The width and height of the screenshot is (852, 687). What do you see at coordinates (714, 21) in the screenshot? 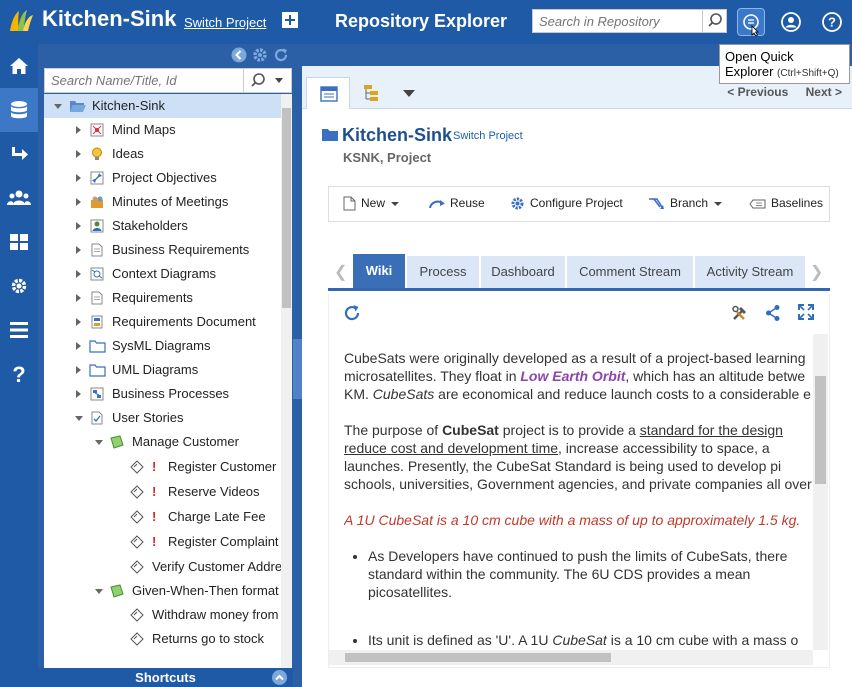
I see `search-icon` at bounding box center [714, 21].